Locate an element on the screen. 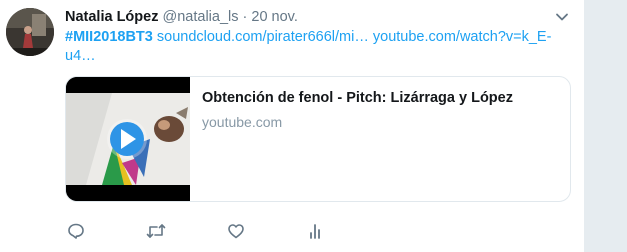 Image resolution: width=627 pixels, height=252 pixels. tweet-header: Natalia López @natalia_ls · 20 nov. is located at coordinates (314, 17).